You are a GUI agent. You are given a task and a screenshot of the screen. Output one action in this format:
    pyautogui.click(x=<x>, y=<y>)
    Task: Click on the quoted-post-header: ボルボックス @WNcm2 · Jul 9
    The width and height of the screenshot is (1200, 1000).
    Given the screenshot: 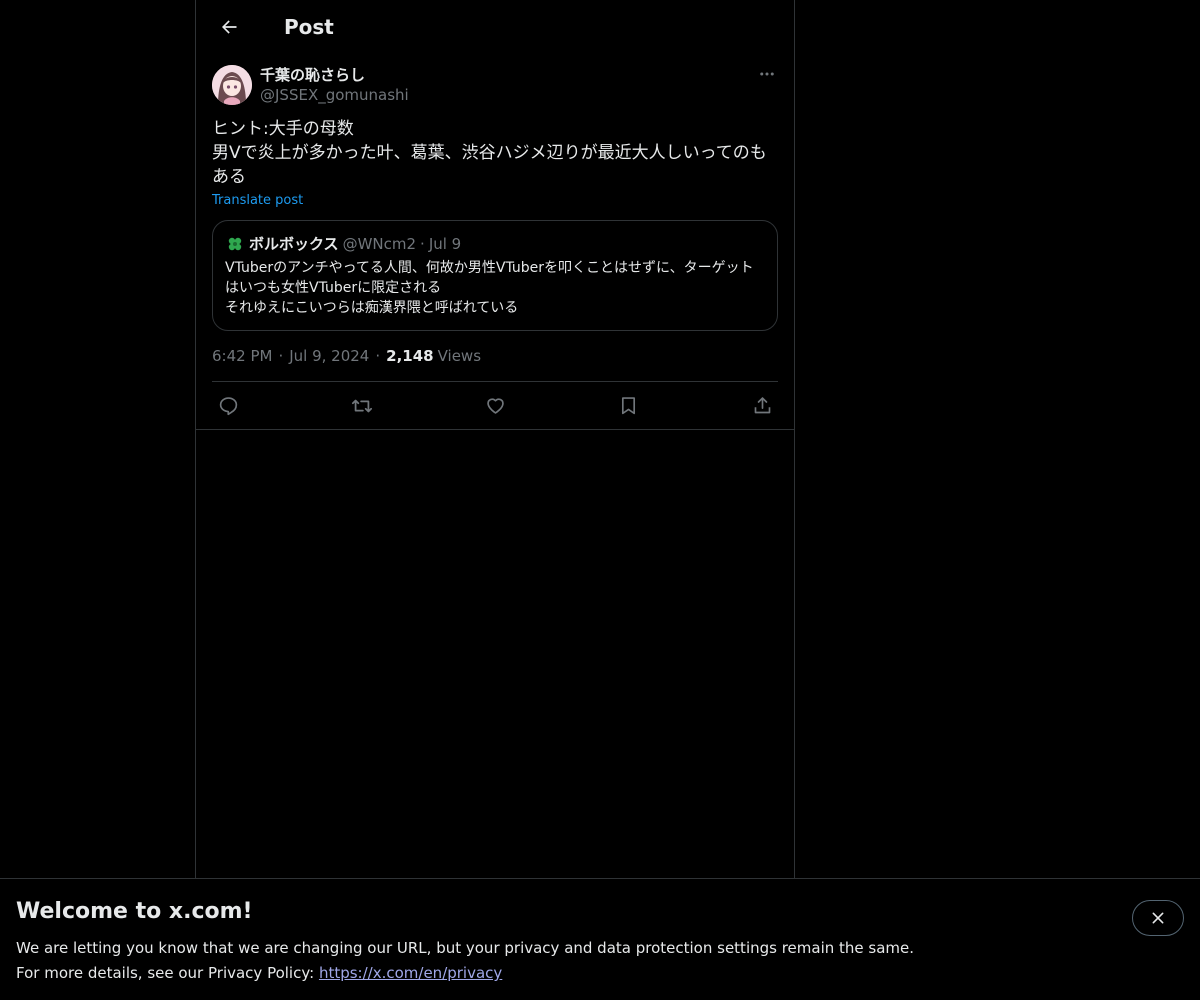 What is the action you would take?
    pyautogui.click(x=495, y=243)
    